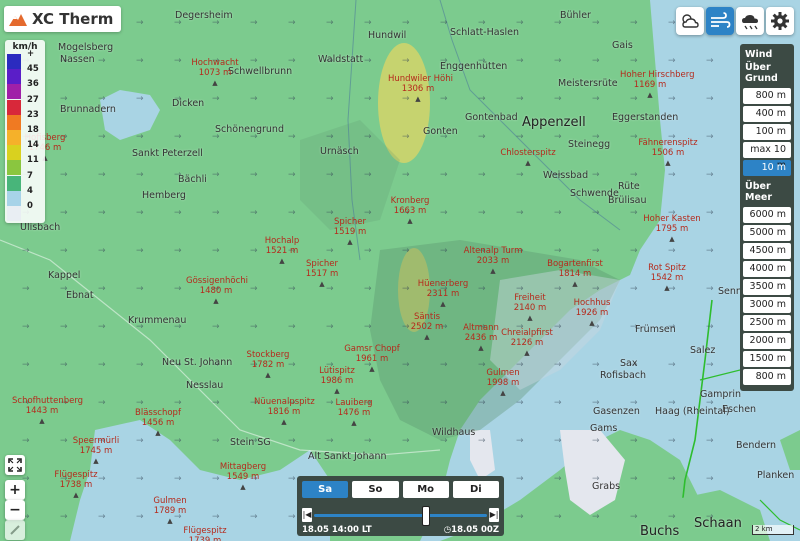 The width and height of the screenshot is (800, 541). What do you see at coordinates (735, 21) in the screenshot?
I see `top-toolbar` at bounding box center [735, 21].